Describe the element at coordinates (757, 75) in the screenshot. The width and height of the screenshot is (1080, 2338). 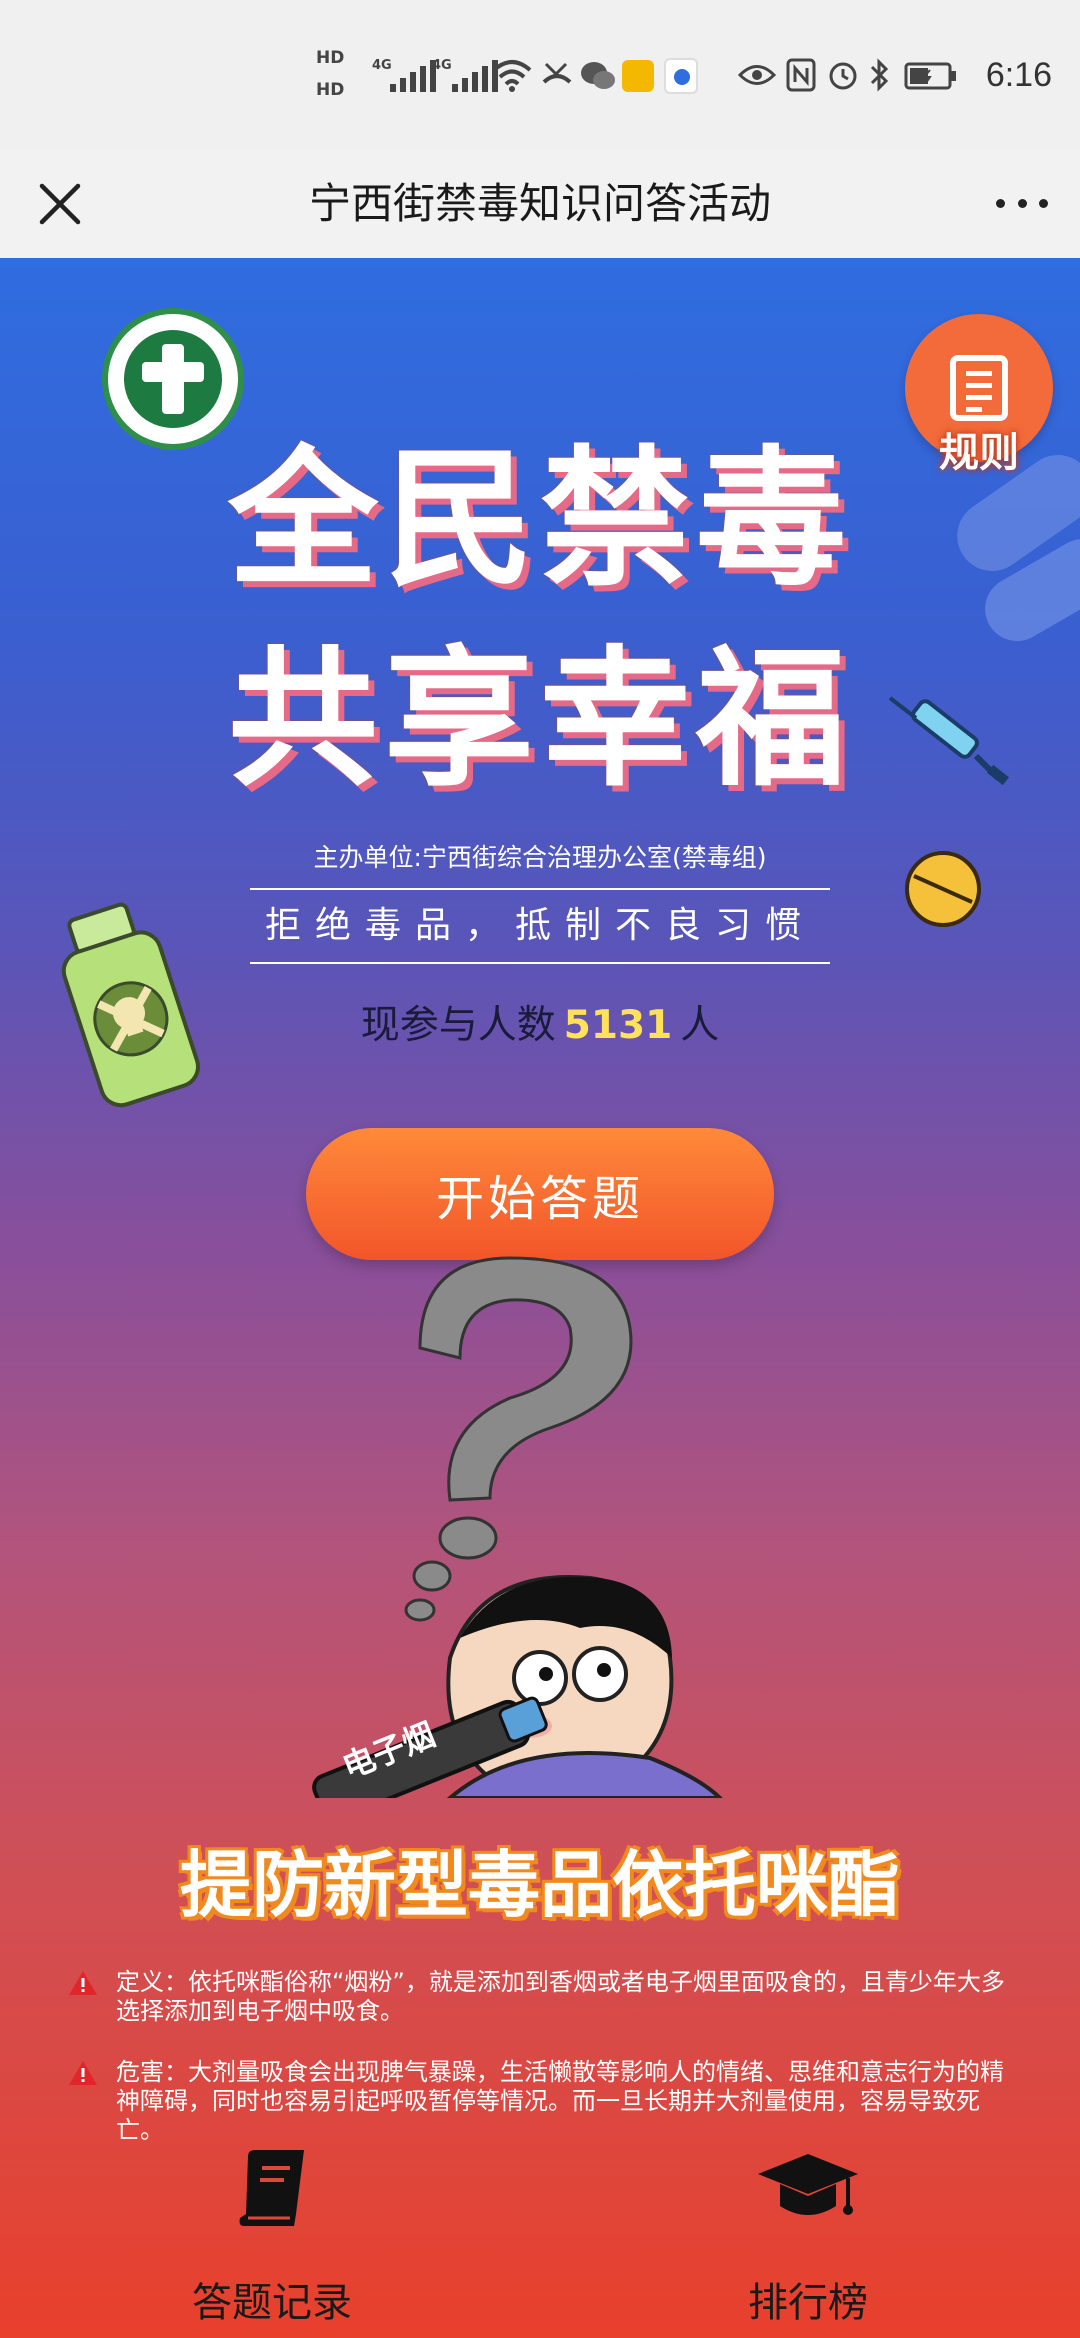
I see `eye-icon` at that location.